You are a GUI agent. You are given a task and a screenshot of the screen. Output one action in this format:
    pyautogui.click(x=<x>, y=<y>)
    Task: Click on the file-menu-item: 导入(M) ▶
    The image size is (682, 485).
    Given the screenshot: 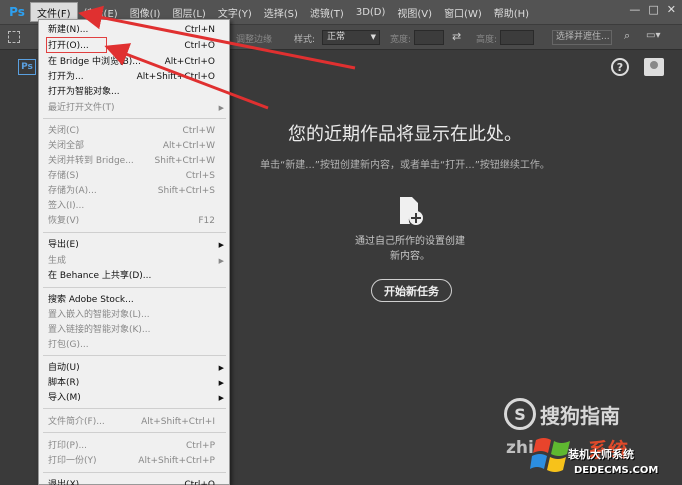 What is the action you would take?
    pyautogui.click(x=137, y=398)
    